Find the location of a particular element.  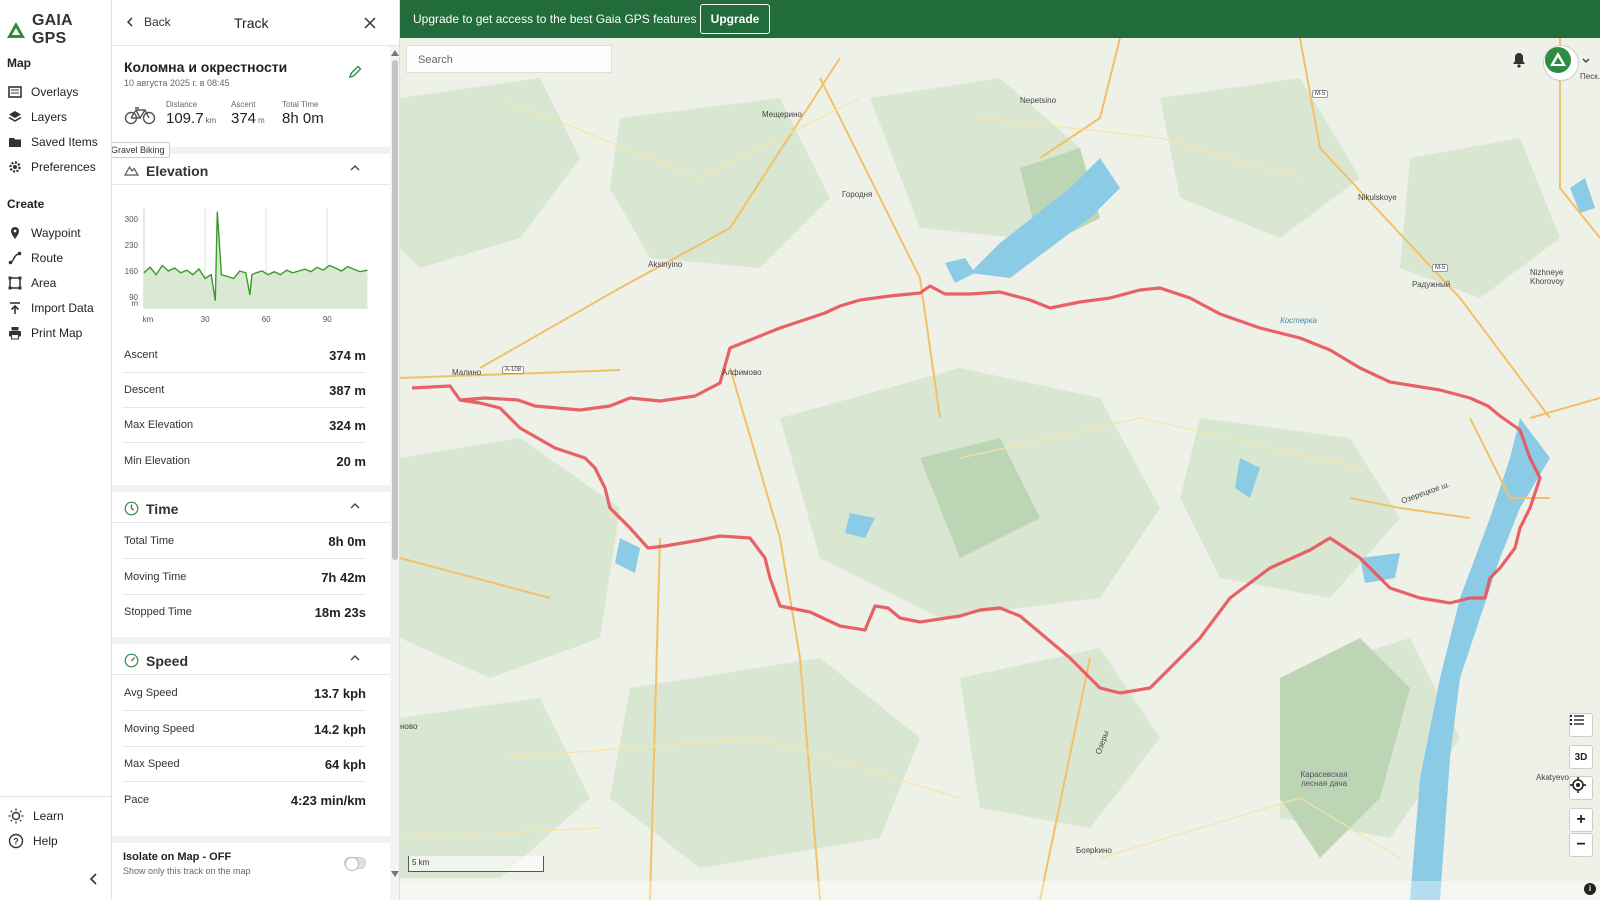

row-value: 13.7 kph is located at coordinates (339, 693).